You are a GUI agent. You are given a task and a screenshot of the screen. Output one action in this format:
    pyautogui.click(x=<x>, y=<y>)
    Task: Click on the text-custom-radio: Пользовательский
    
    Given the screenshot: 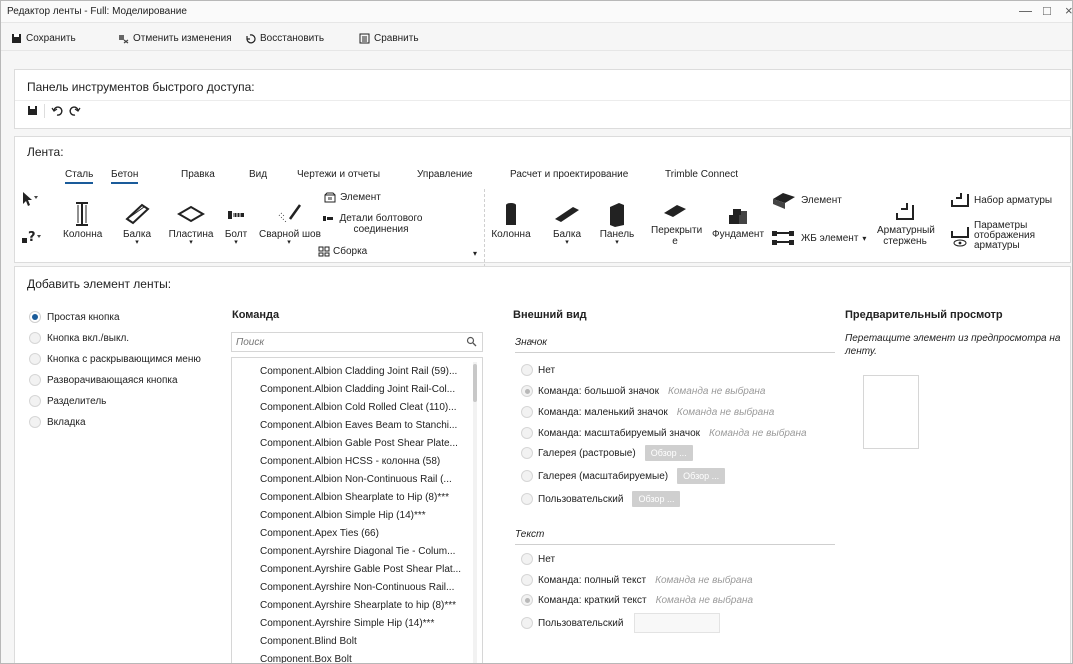 What is the action you would take?
    pyautogui.click(x=621, y=623)
    